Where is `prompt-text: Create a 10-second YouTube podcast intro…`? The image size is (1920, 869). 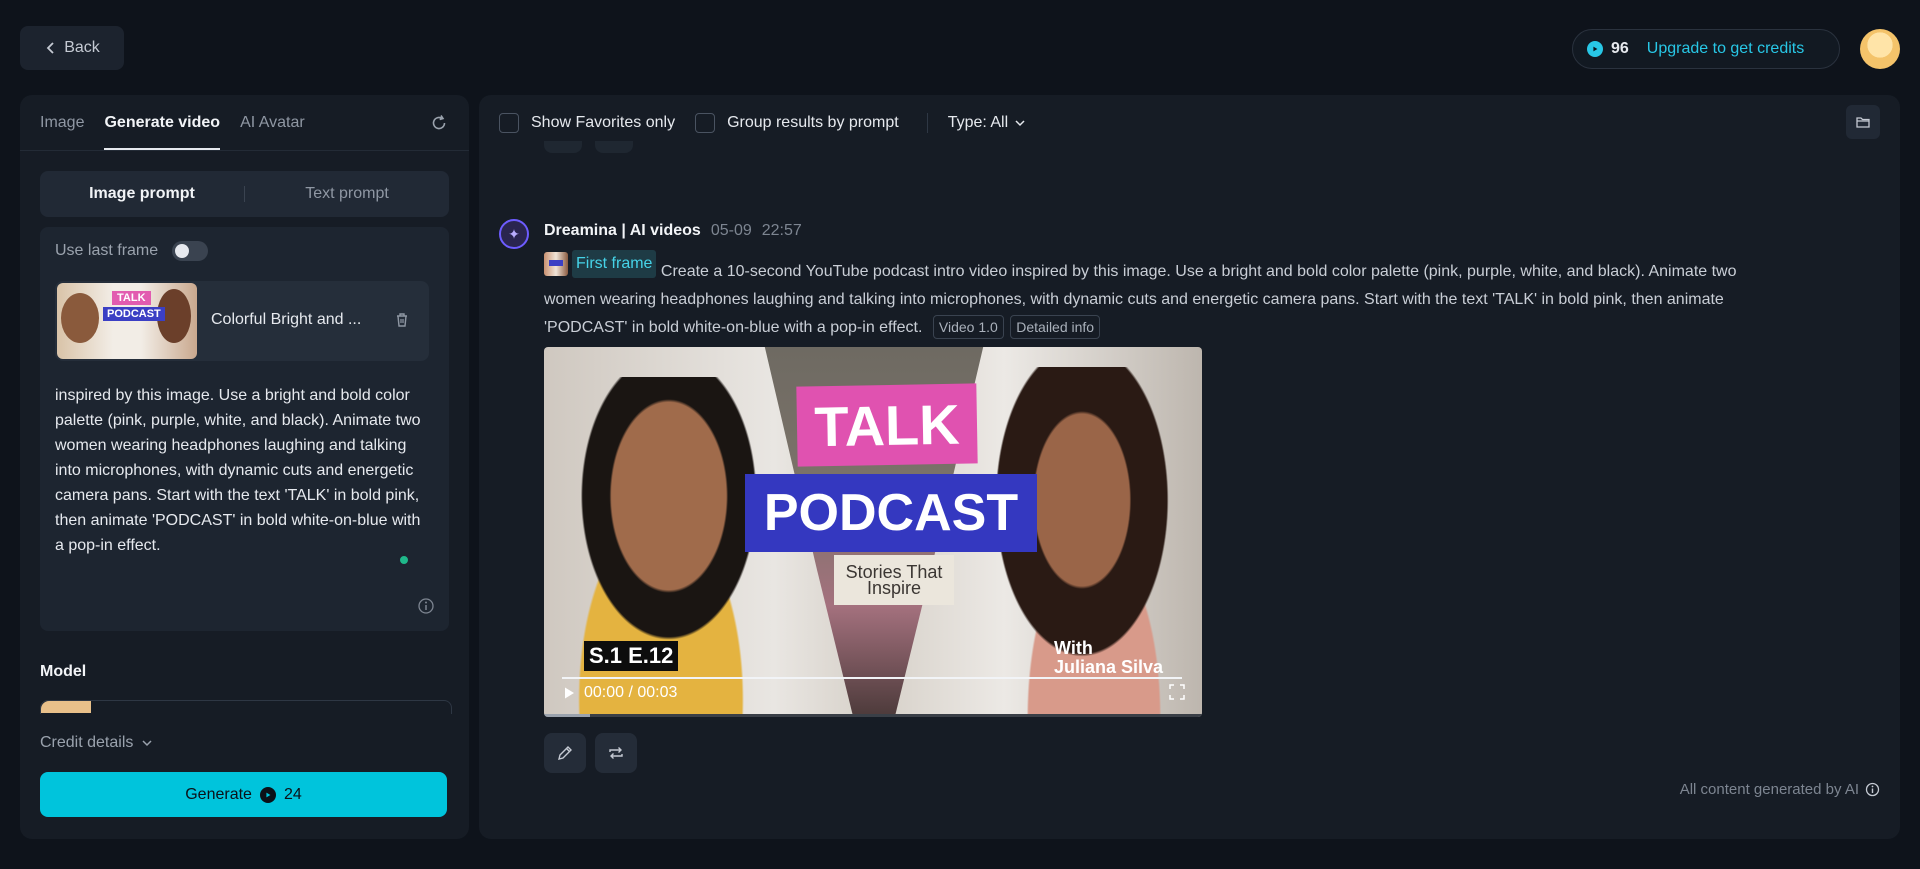 prompt-text: Create a 10-second YouTube podcast intro… is located at coordinates (1140, 299).